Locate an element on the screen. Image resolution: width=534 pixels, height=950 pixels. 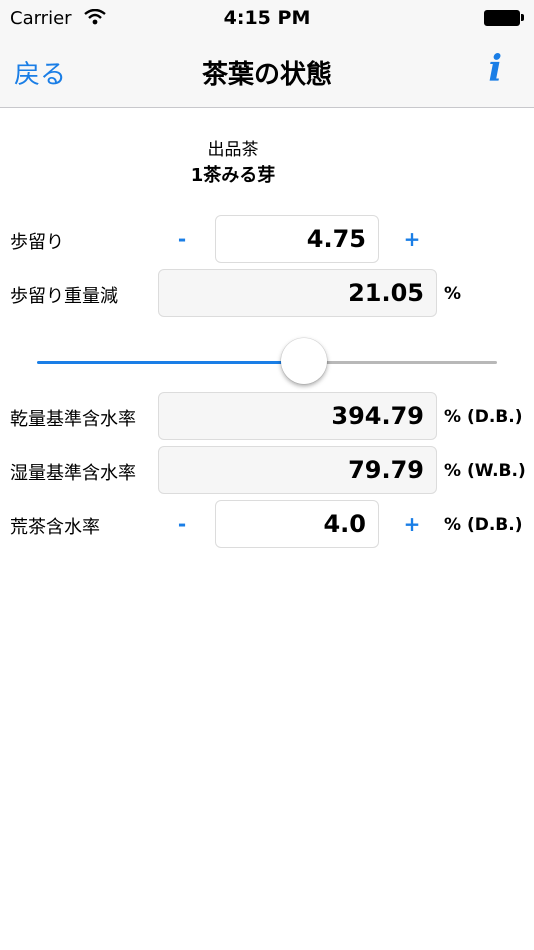
dry-basis-moisture-unit: % (D.B.) is located at coordinates (483, 417).